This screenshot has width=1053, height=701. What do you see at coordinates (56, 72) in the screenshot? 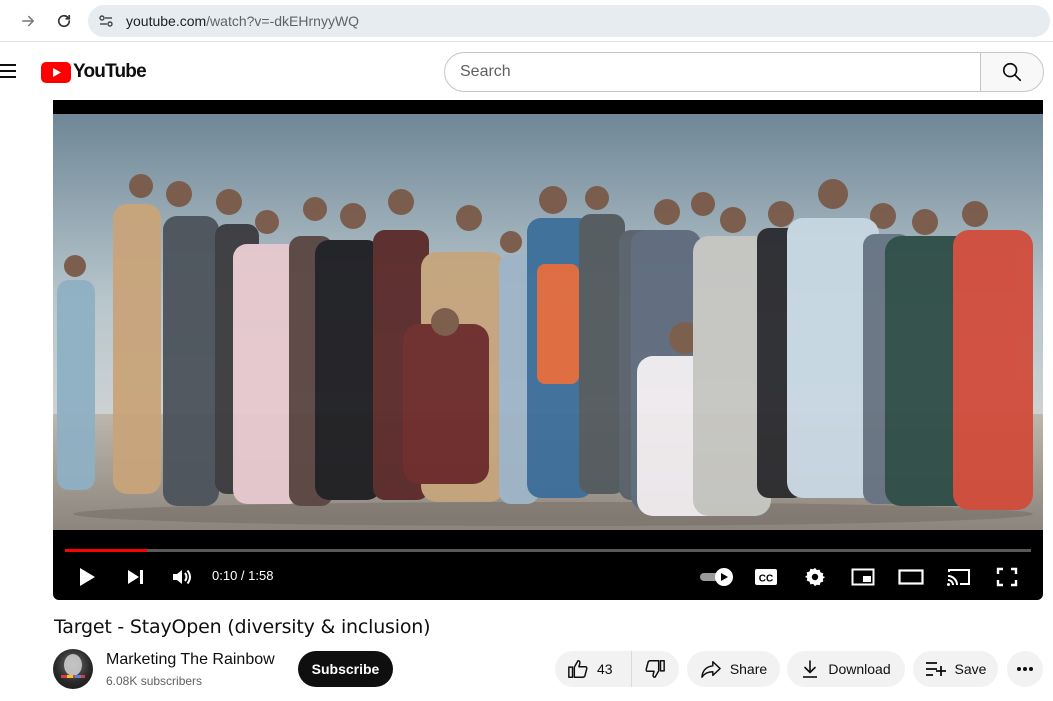
I see `youtube-play-logo-icon` at bounding box center [56, 72].